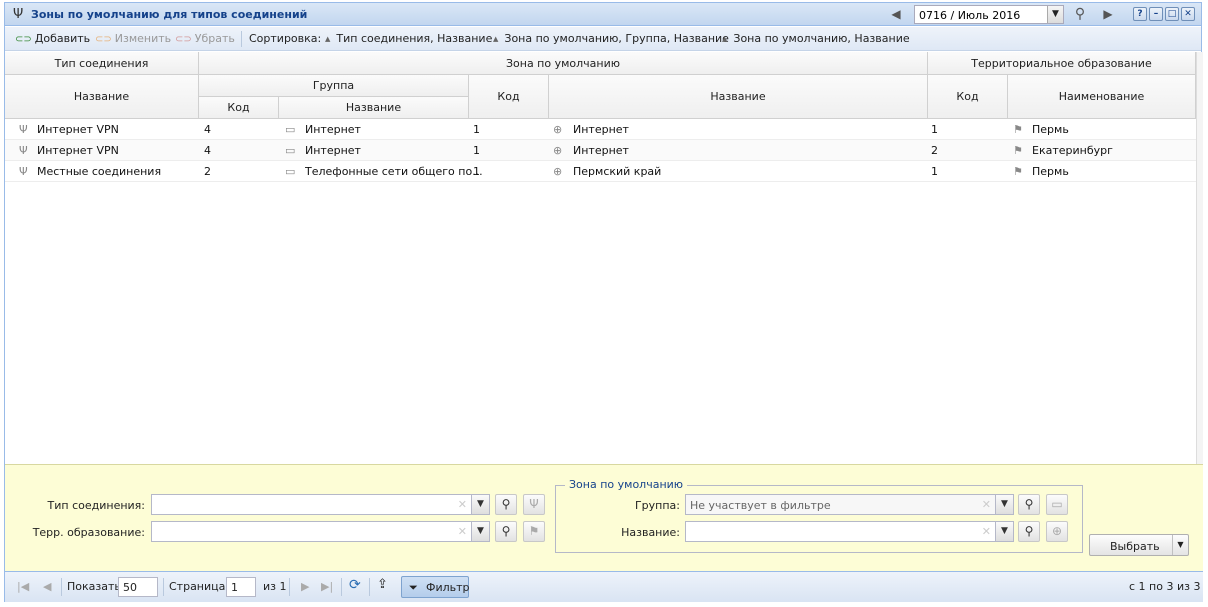 The width and height of the screenshot is (1208, 607). Describe the element at coordinates (1172, 14) in the screenshot. I see `maximize-button: □` at that location.